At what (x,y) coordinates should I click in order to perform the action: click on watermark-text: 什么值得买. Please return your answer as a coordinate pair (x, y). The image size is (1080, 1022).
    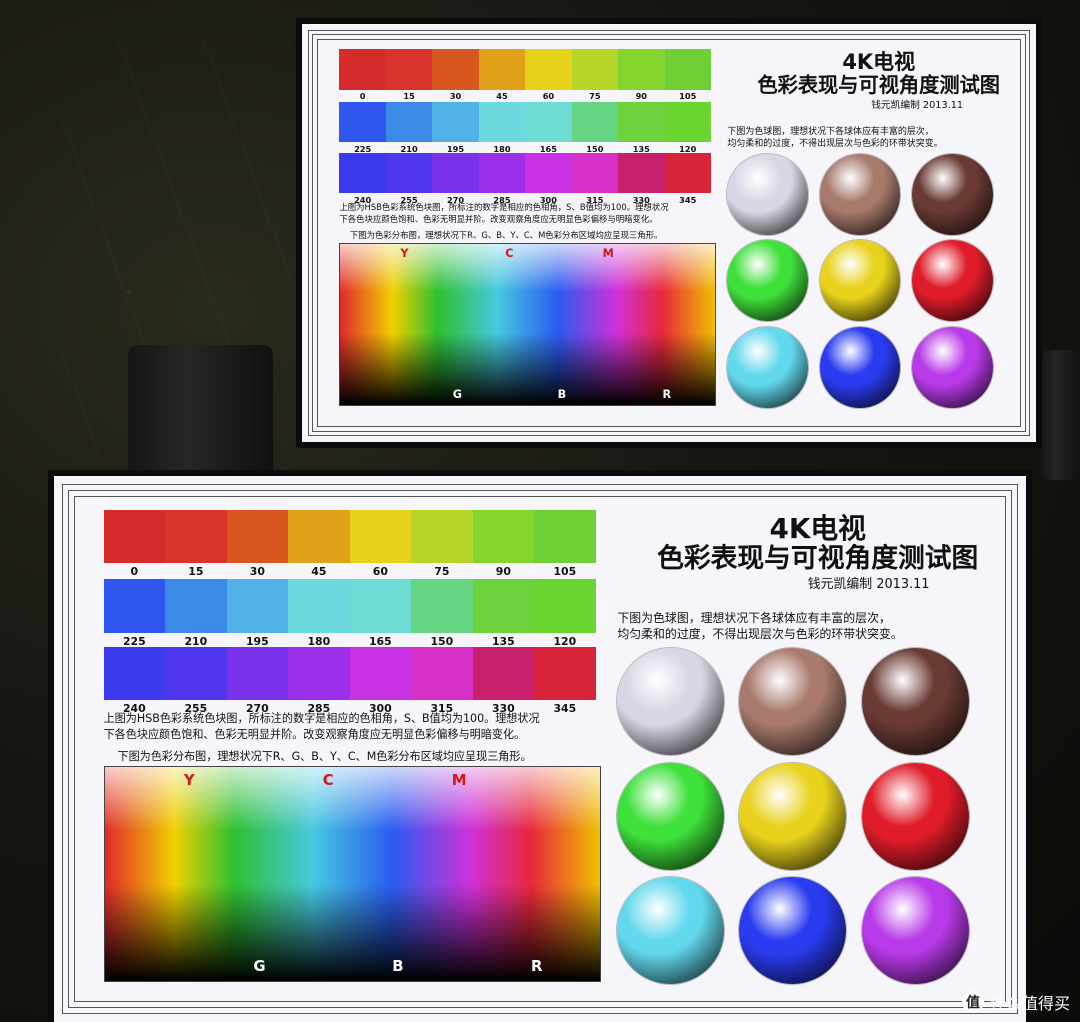
    Looking at the image, I should click on (1029, 1003).